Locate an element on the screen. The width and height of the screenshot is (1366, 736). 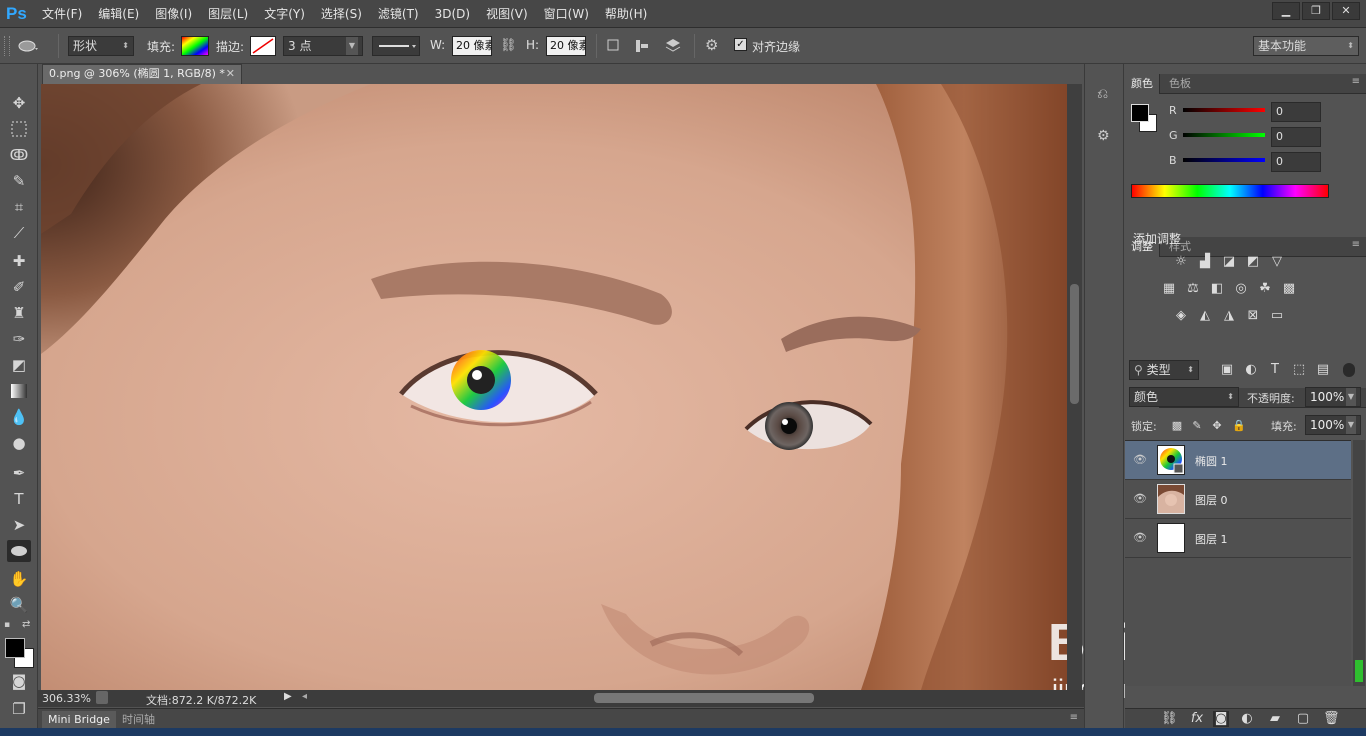
pen-tool-icon: ✒ is located at coordinates (19, 473).